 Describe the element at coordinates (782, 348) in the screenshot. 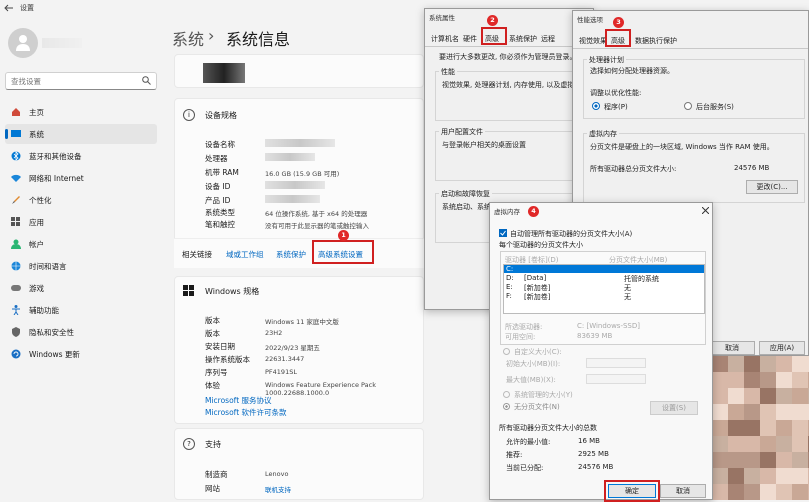

I see `apply-button: 应用(A)` at that location.